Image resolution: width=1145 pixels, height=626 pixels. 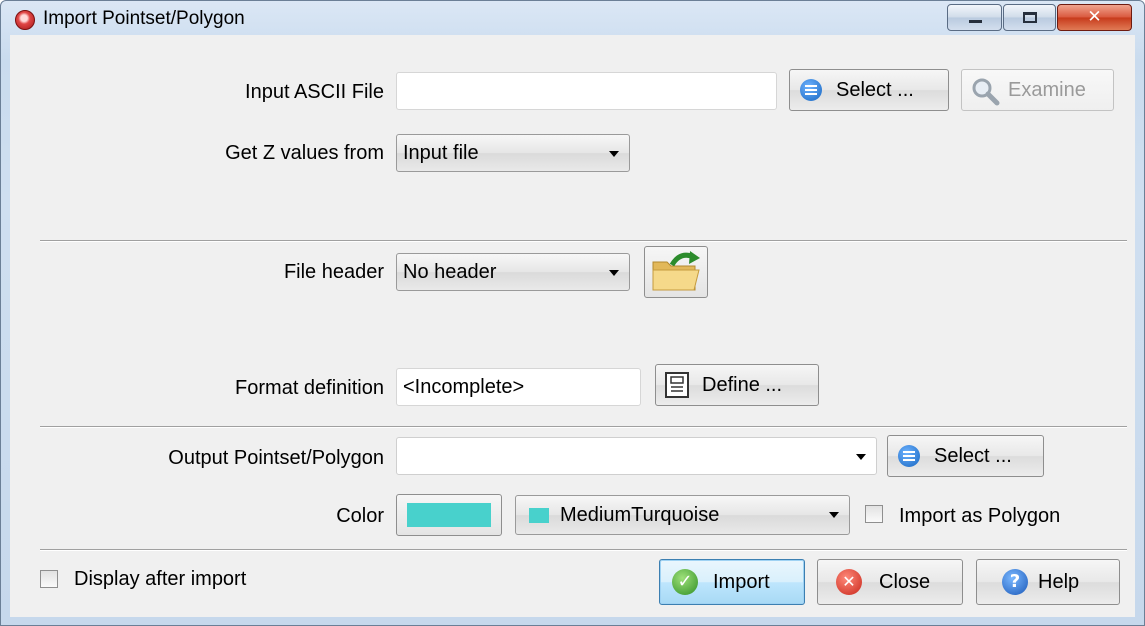 What do you see at coordinates (333, 272) in the screenshot?
I see `file-header-label: File header` at bounding box center [333, 272].